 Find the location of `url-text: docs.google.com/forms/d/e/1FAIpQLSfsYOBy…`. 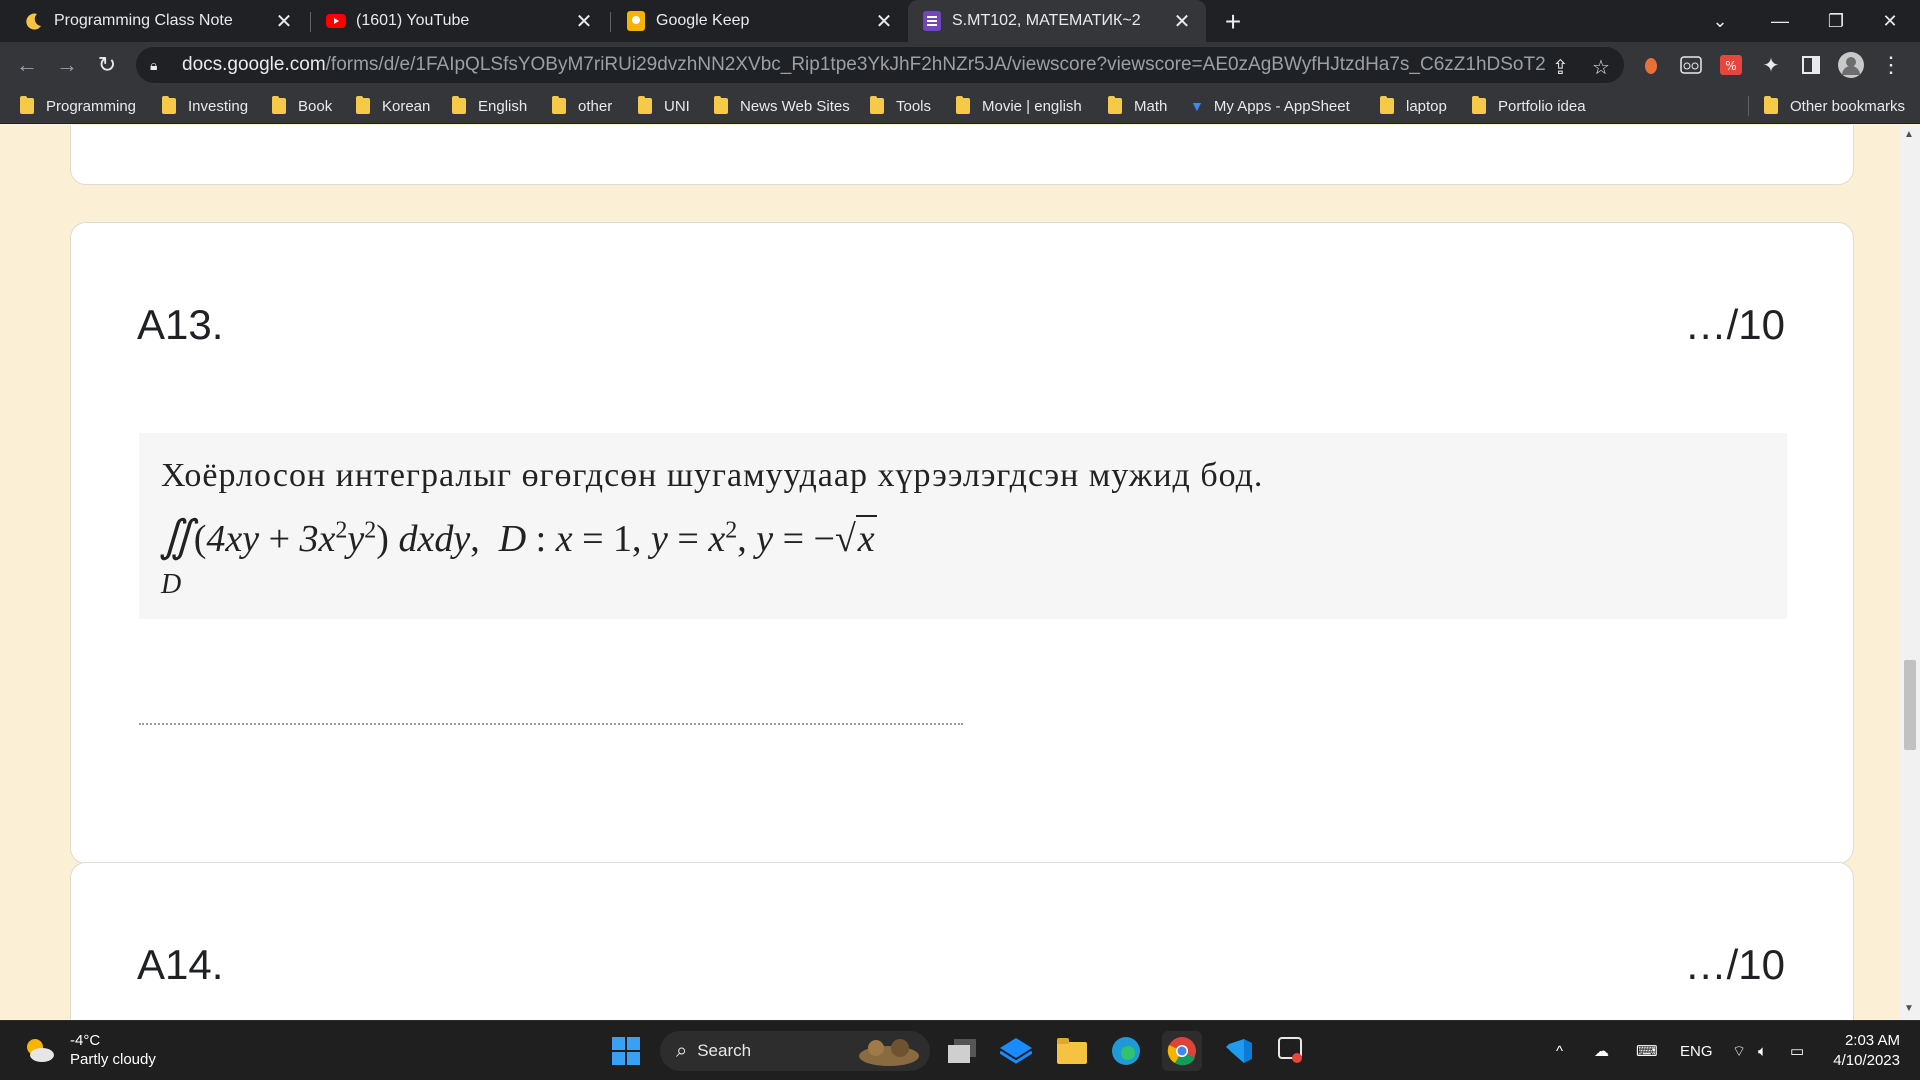

url-text: docs.google.com/forms/d/e/1FAIpQLSfsYOBy… is located at coordinates (864, 64).